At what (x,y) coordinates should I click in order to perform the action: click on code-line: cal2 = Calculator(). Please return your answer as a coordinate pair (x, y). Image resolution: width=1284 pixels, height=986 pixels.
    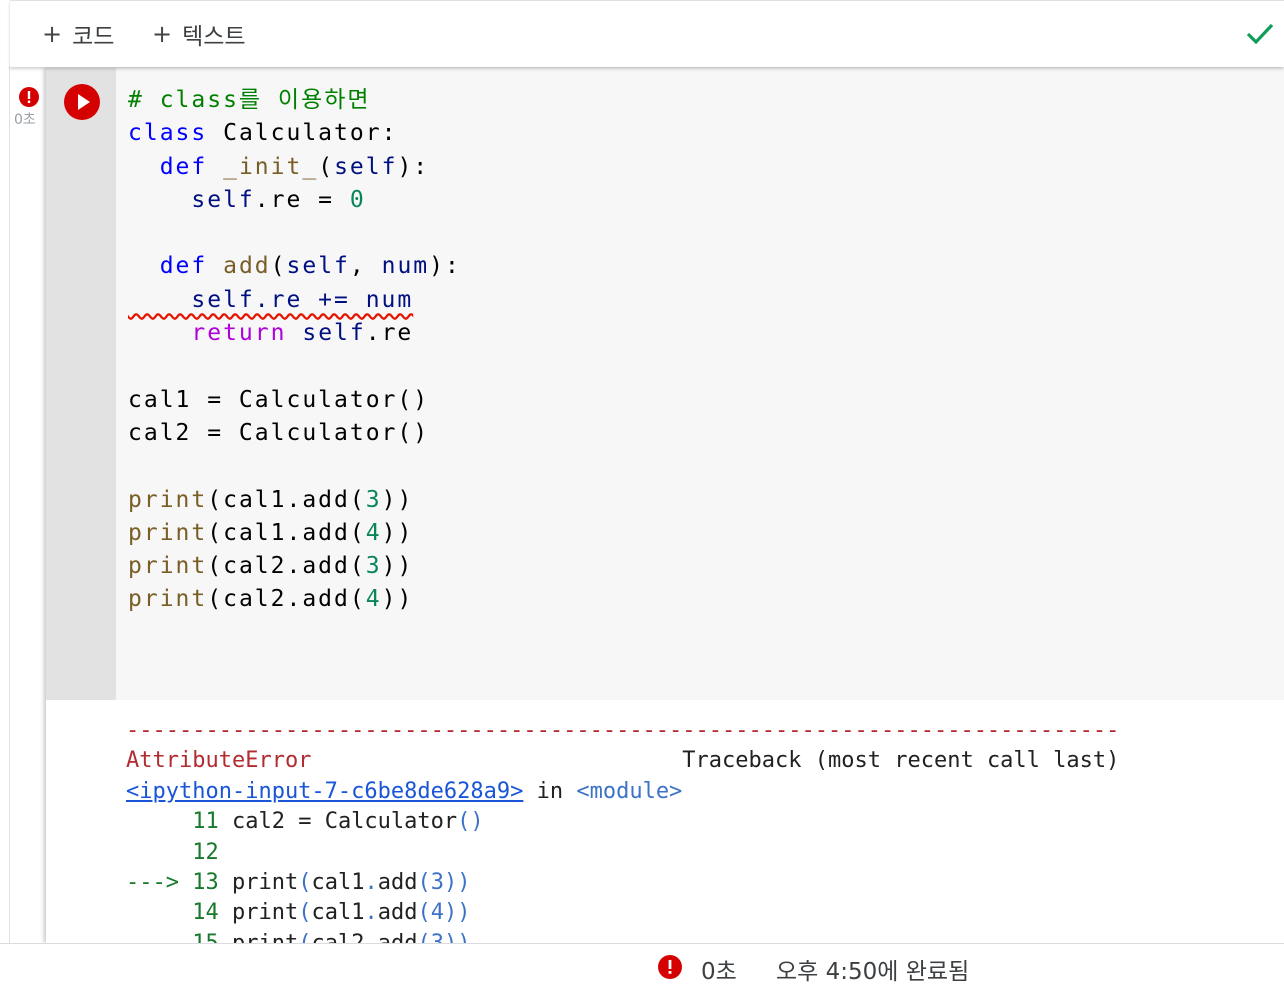
    Looking at the image, I should click on (294, 433).